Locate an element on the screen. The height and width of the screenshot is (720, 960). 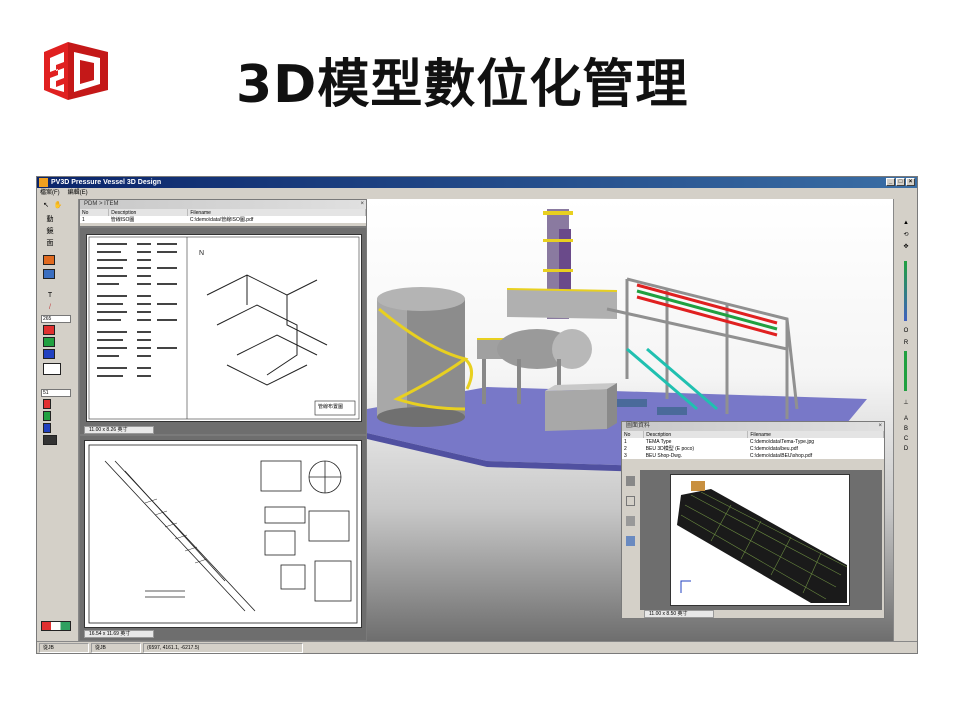
cell-filename: C:\demo\data\beu.pdf is located at coordinates (773, 448).